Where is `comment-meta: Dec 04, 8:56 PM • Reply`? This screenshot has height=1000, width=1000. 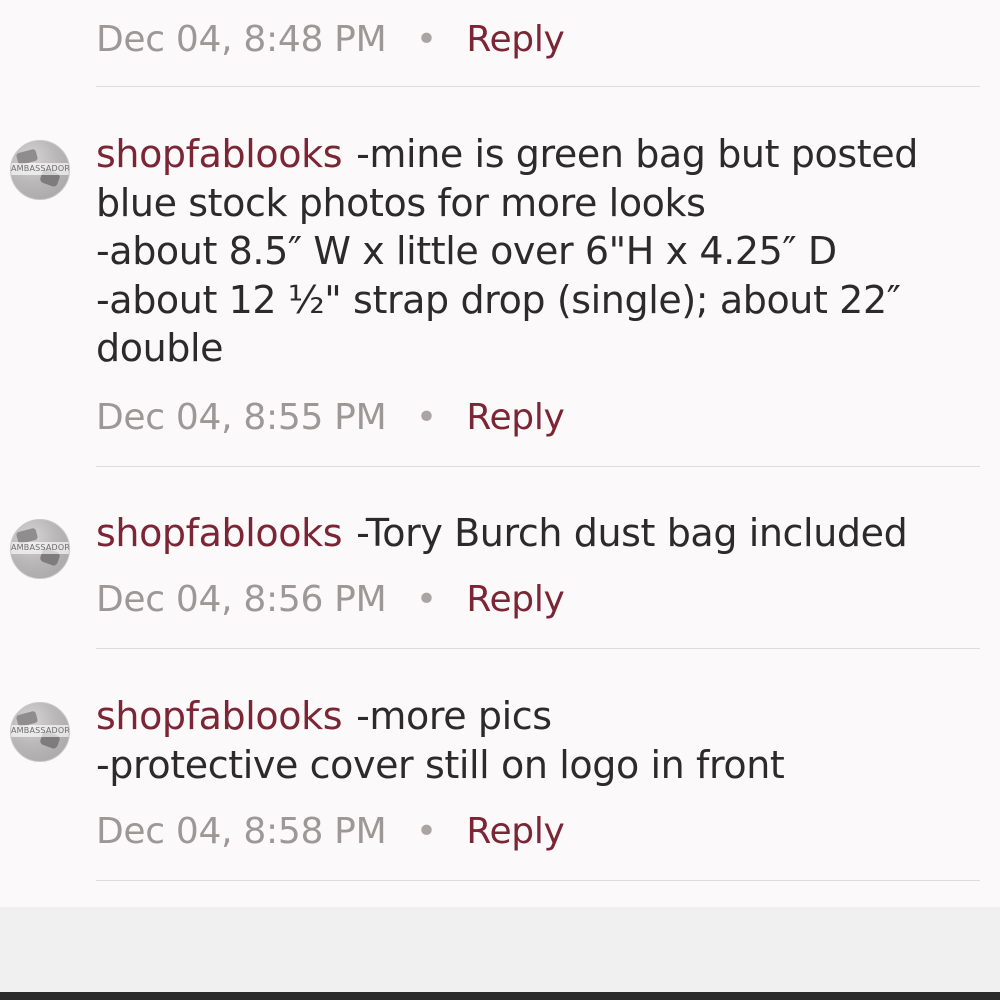 comment-meta: Dec 04, 8:56 PM • Reply is located at coordinates (330, 600).